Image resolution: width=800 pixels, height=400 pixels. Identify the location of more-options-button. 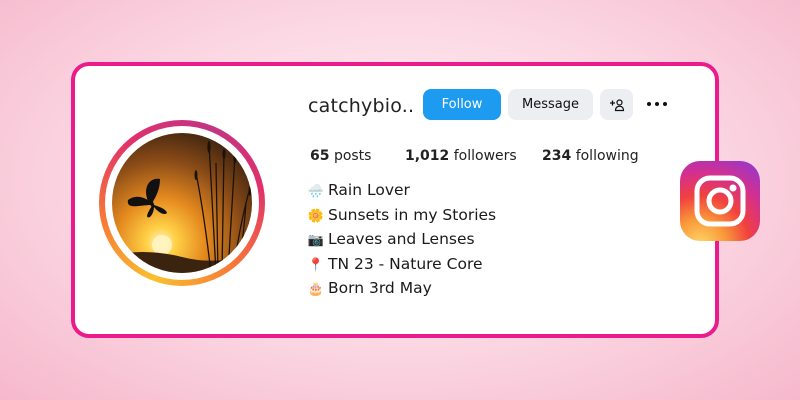
(659, 104).